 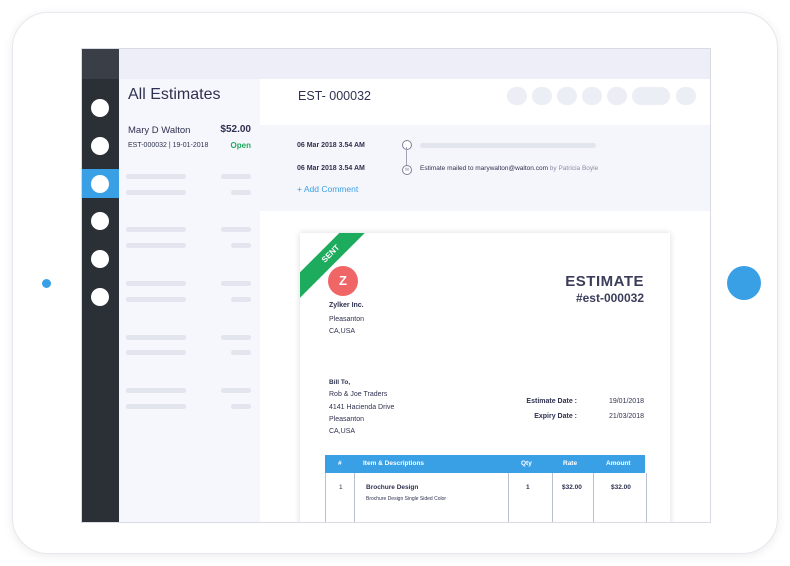 I want to click on column-header: Amount, so click(x=618, y=463).